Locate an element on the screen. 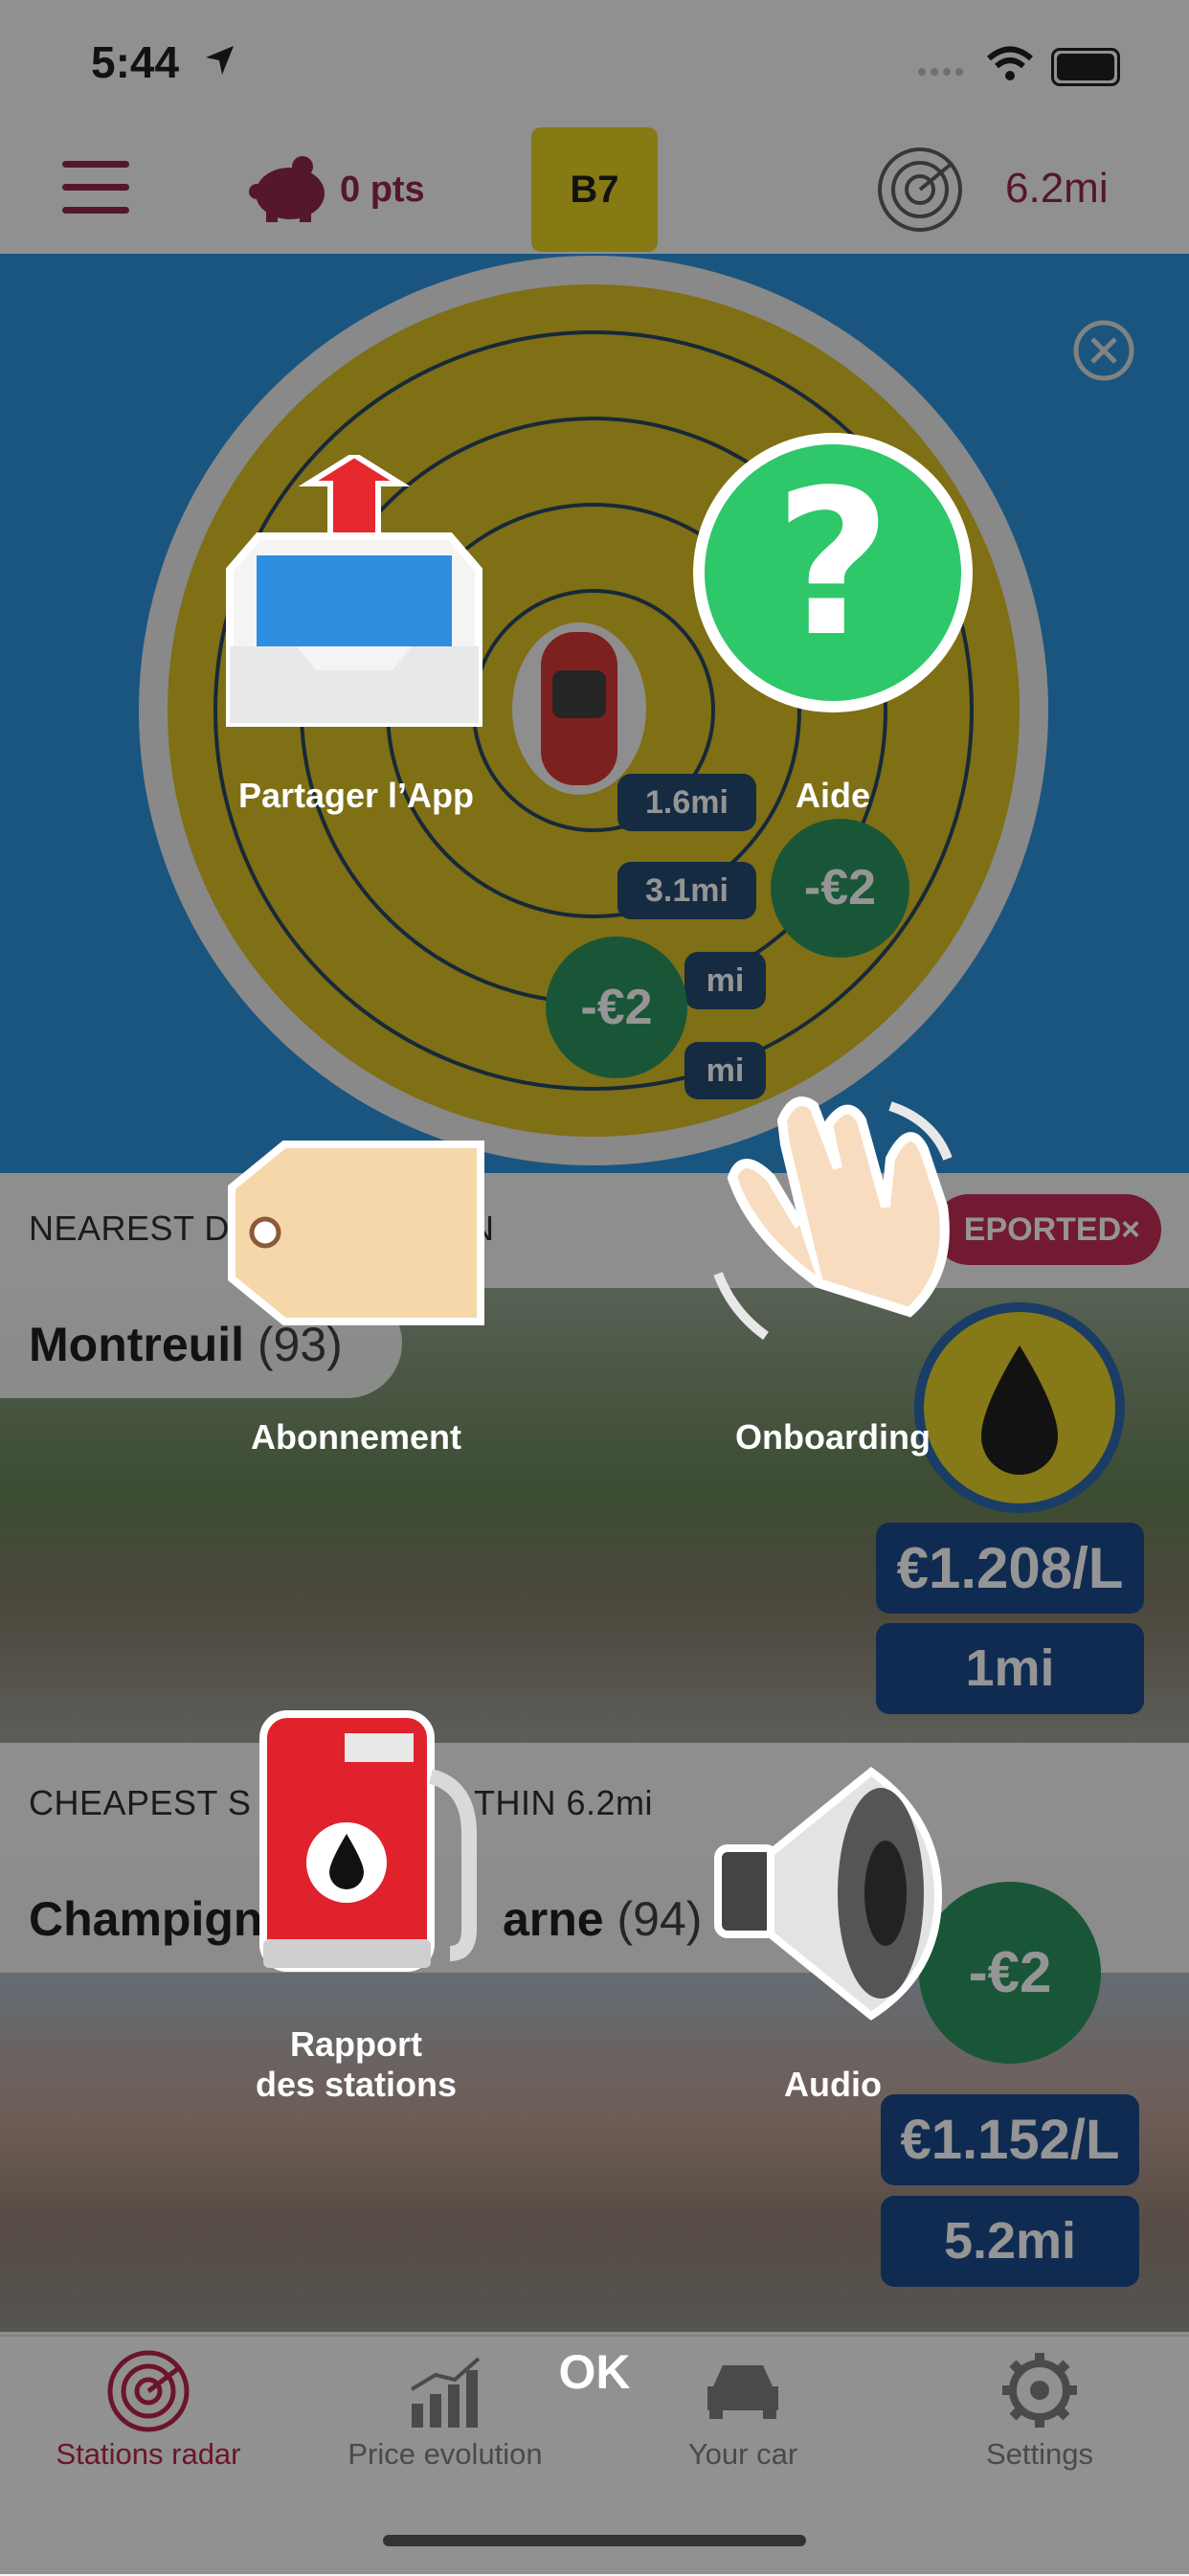 This screenshot has height=2576, width=1189. menu-audio-label: Audio is located at coordinates (833, 2085).